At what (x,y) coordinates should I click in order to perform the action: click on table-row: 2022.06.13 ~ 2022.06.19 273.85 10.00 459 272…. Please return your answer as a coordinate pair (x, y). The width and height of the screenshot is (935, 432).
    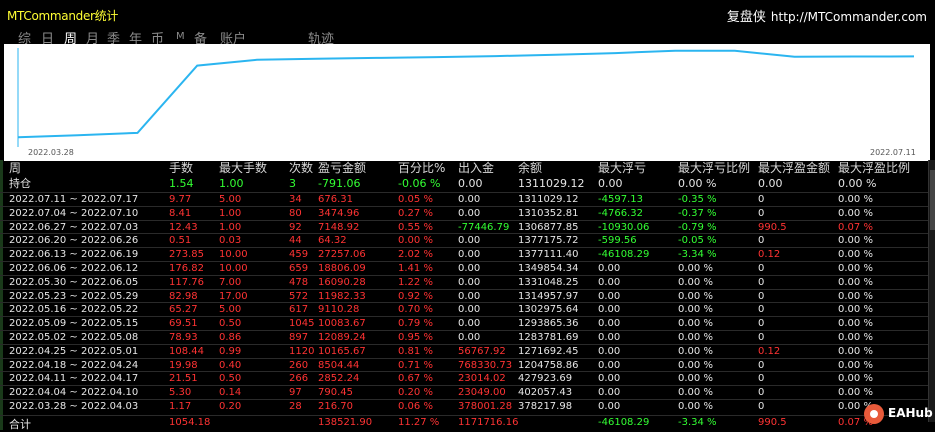
    Looking at the image, I should click on (464, 254).